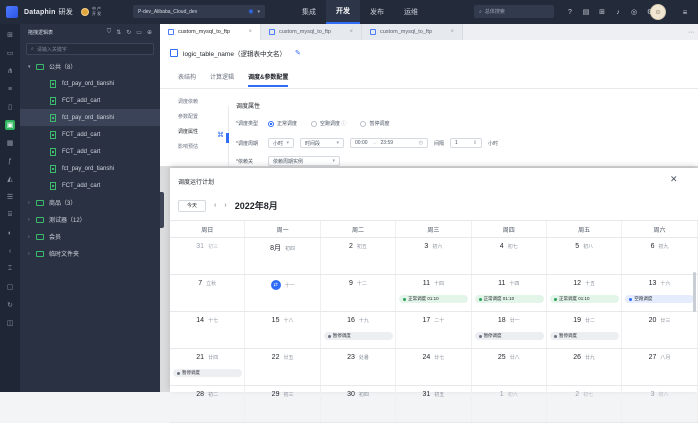 Image resolution: width=698 pixels, height=423 pixels. Describe the element at coordinates (188, 146) in the screenshot. I see `side-menu-impact: 影响预估` at that location.